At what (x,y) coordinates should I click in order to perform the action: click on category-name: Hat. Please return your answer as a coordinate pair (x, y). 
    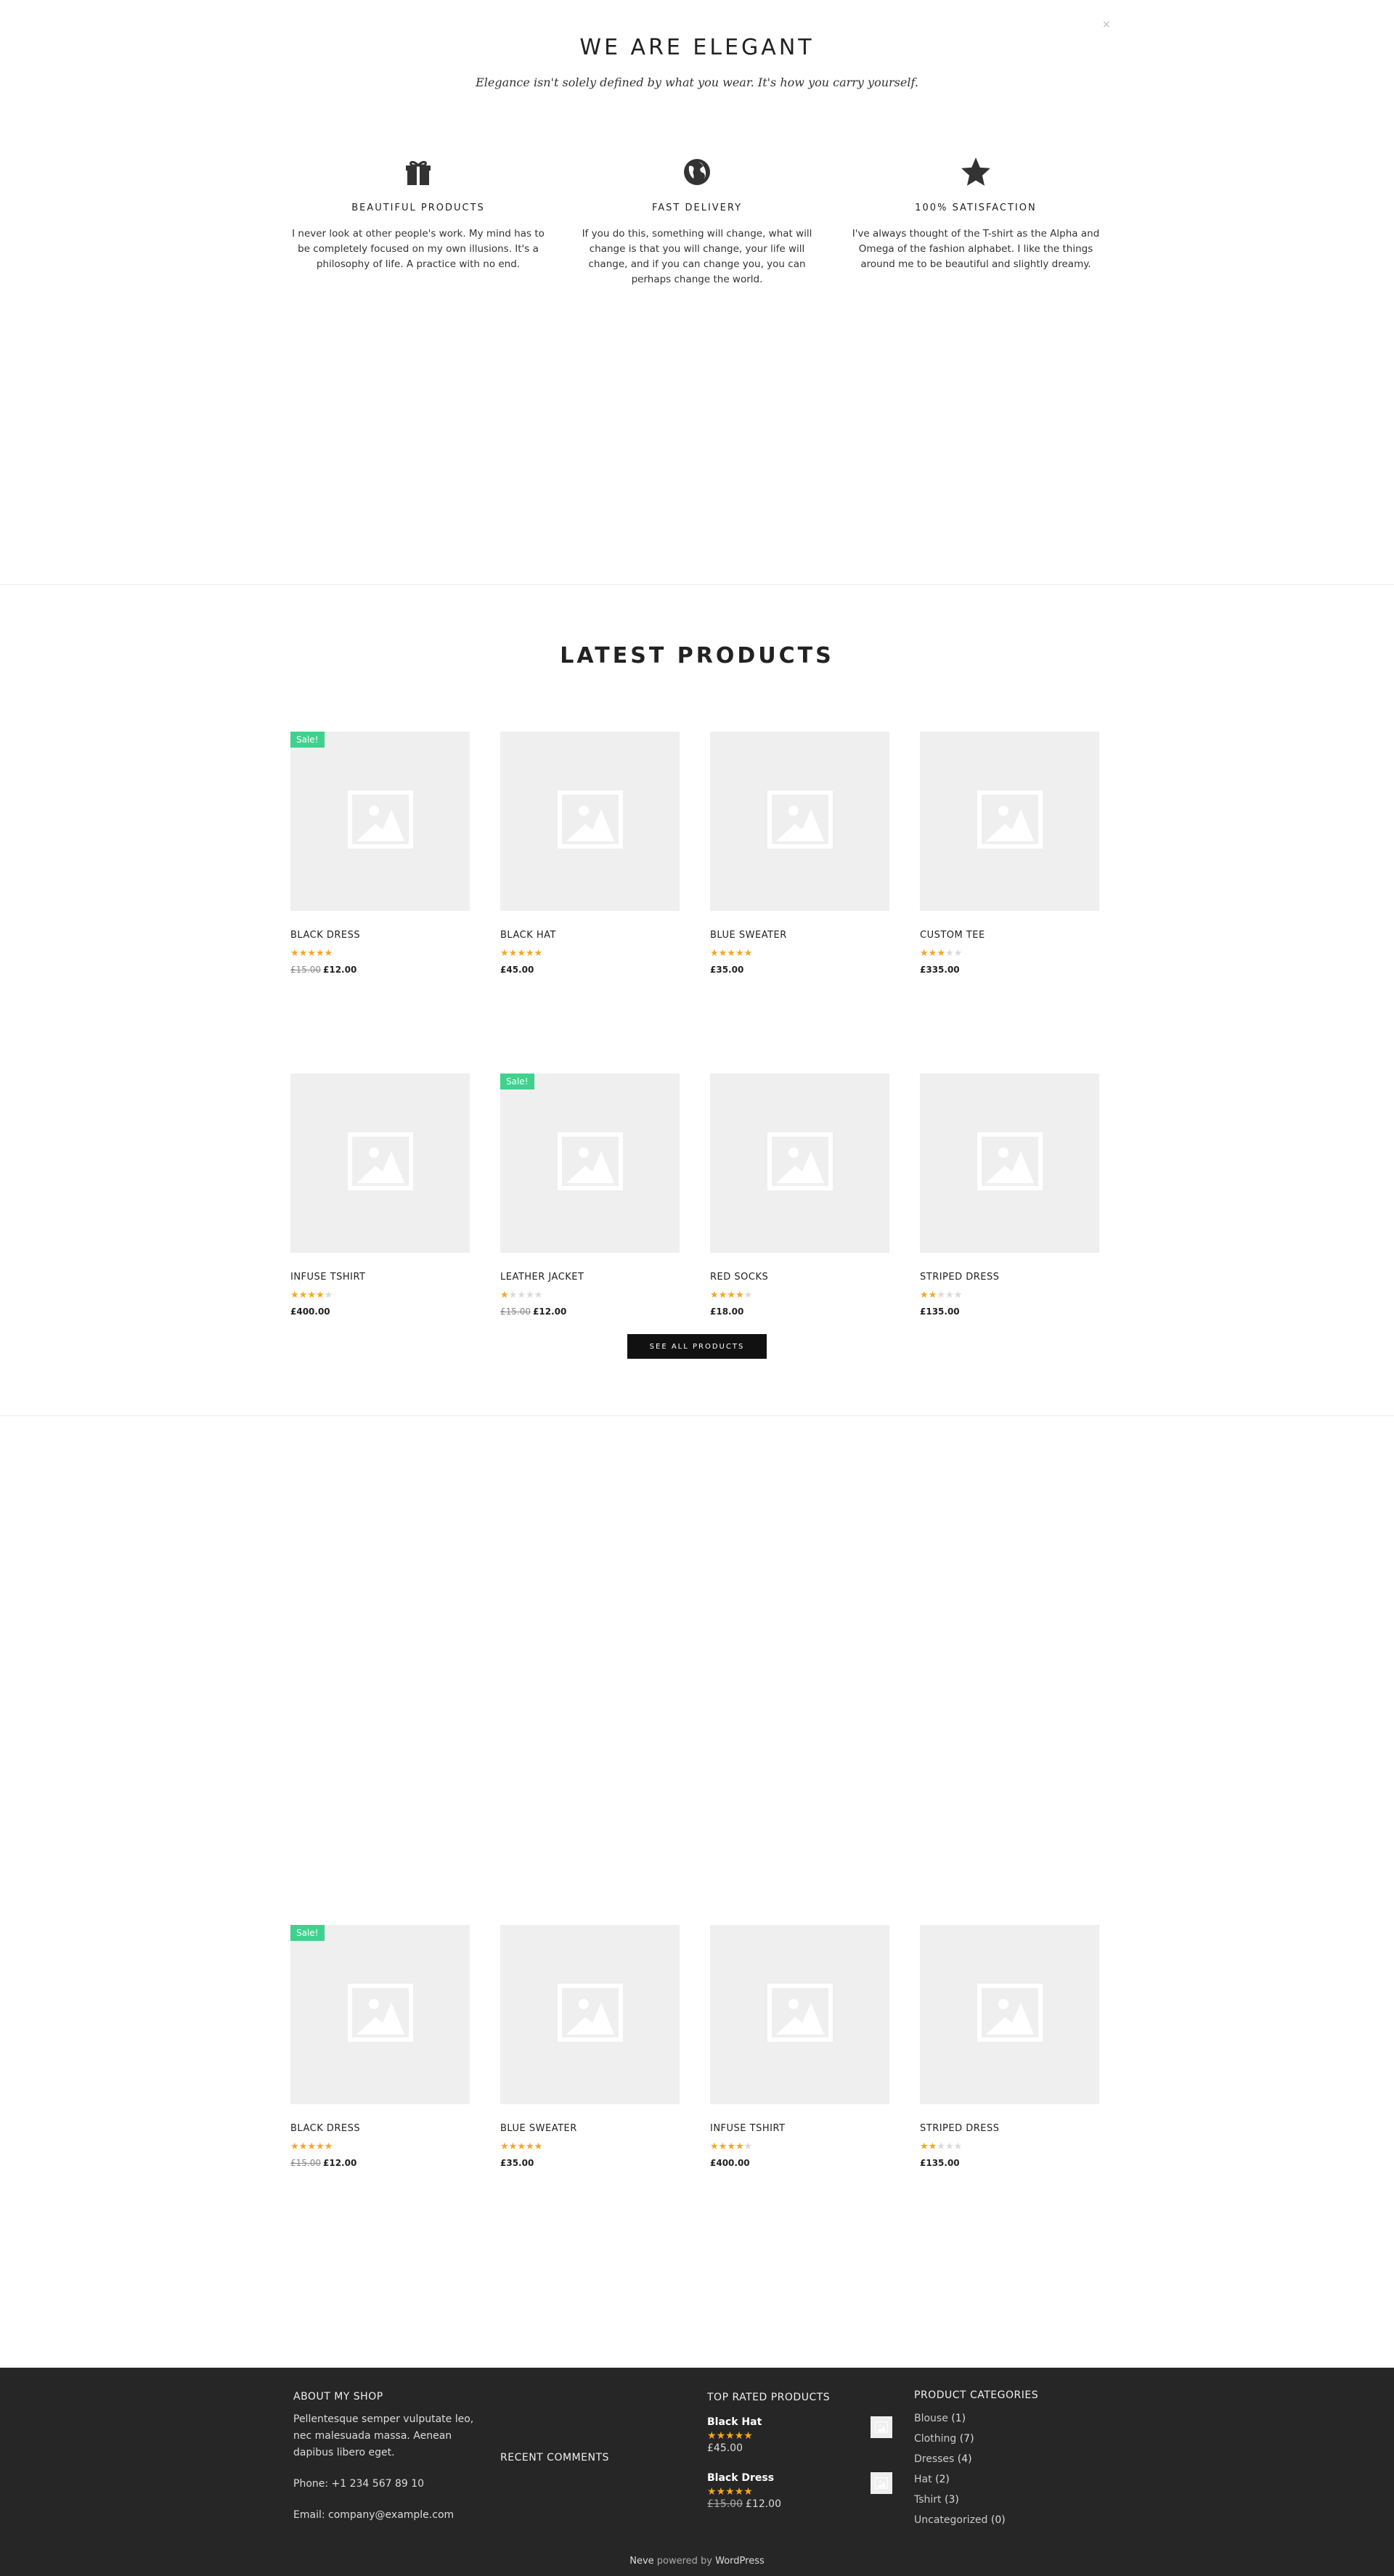
    Looking at the image, I should click on (923, 2479).